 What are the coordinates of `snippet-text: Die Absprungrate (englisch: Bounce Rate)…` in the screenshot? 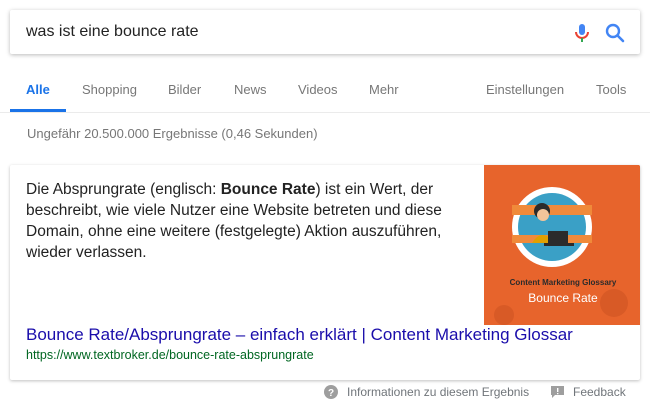 It's located at (241, 221).